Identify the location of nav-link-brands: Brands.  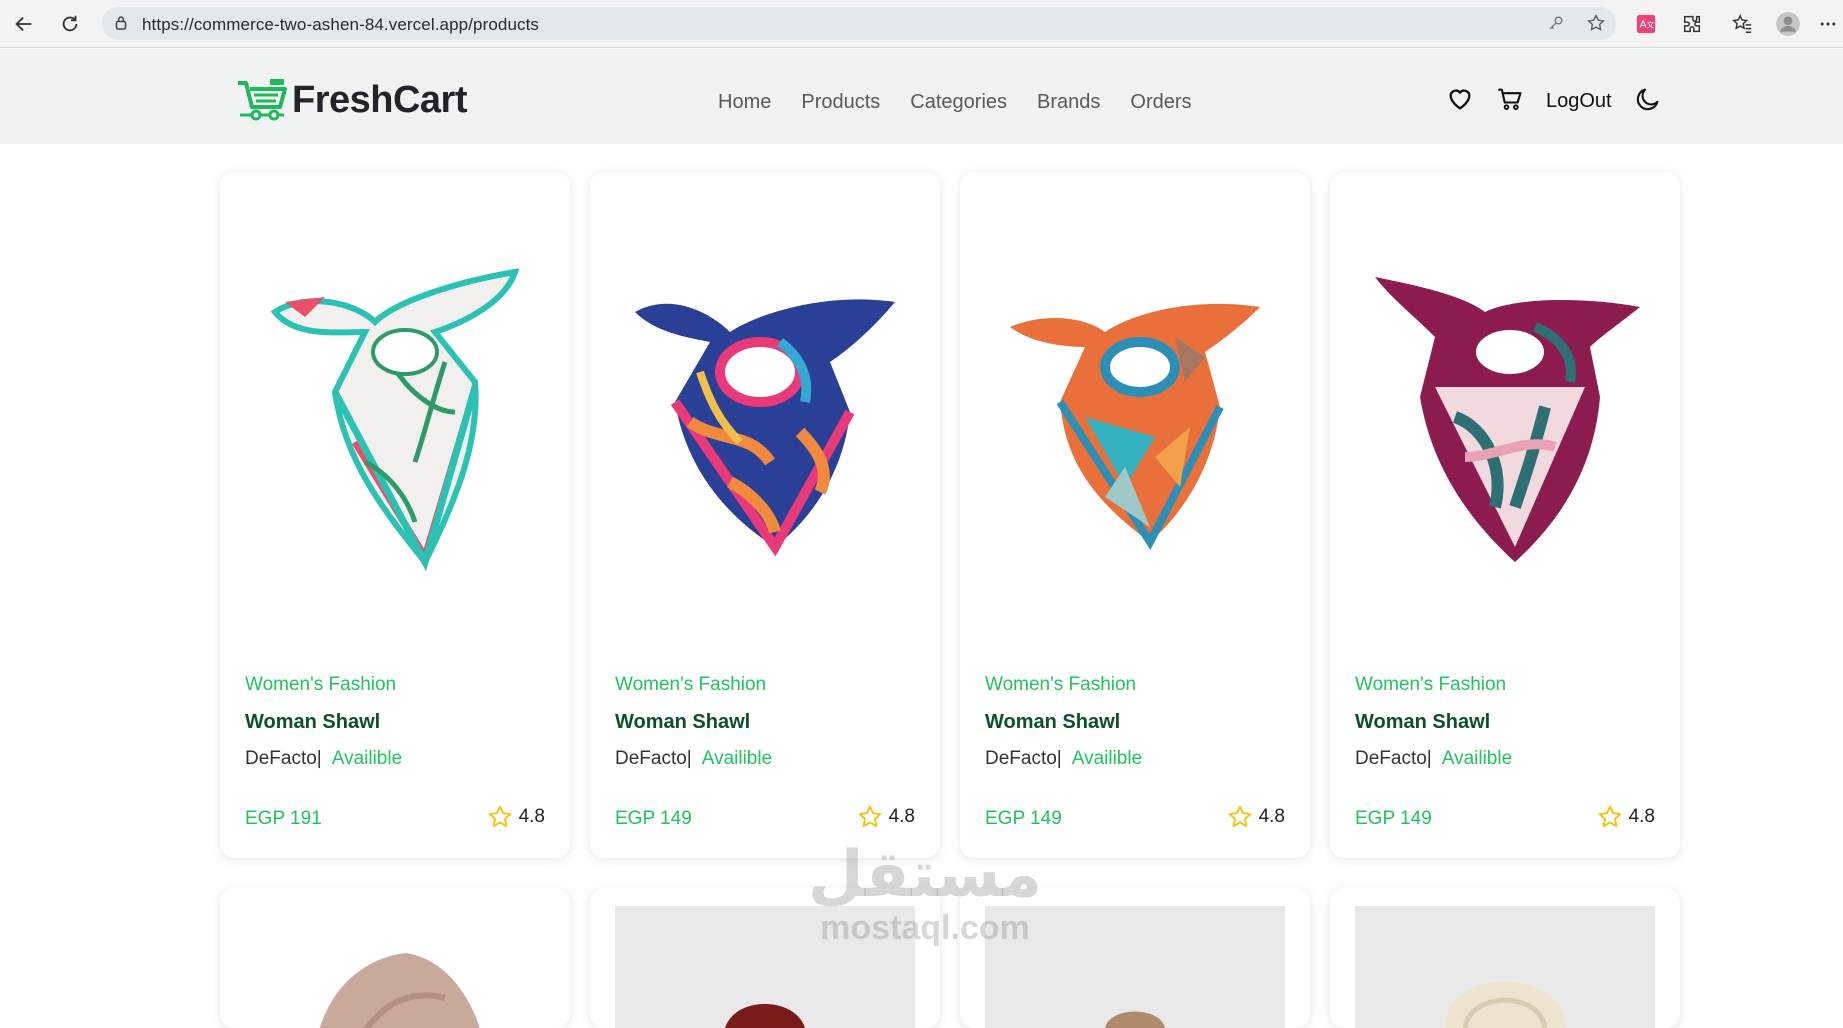
(1068, 102).